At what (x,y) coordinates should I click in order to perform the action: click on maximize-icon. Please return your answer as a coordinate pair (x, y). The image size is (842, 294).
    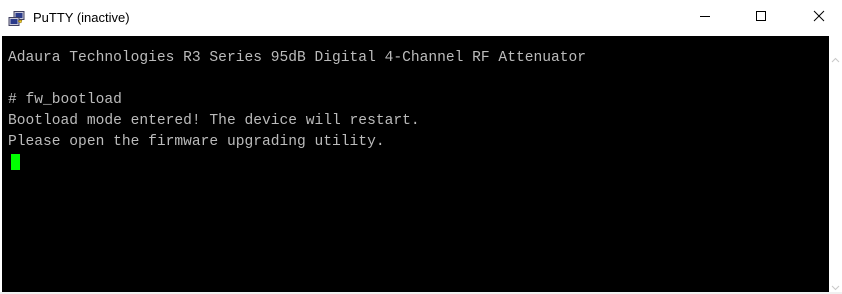
    Looking at the image, I should click on (761, 18).